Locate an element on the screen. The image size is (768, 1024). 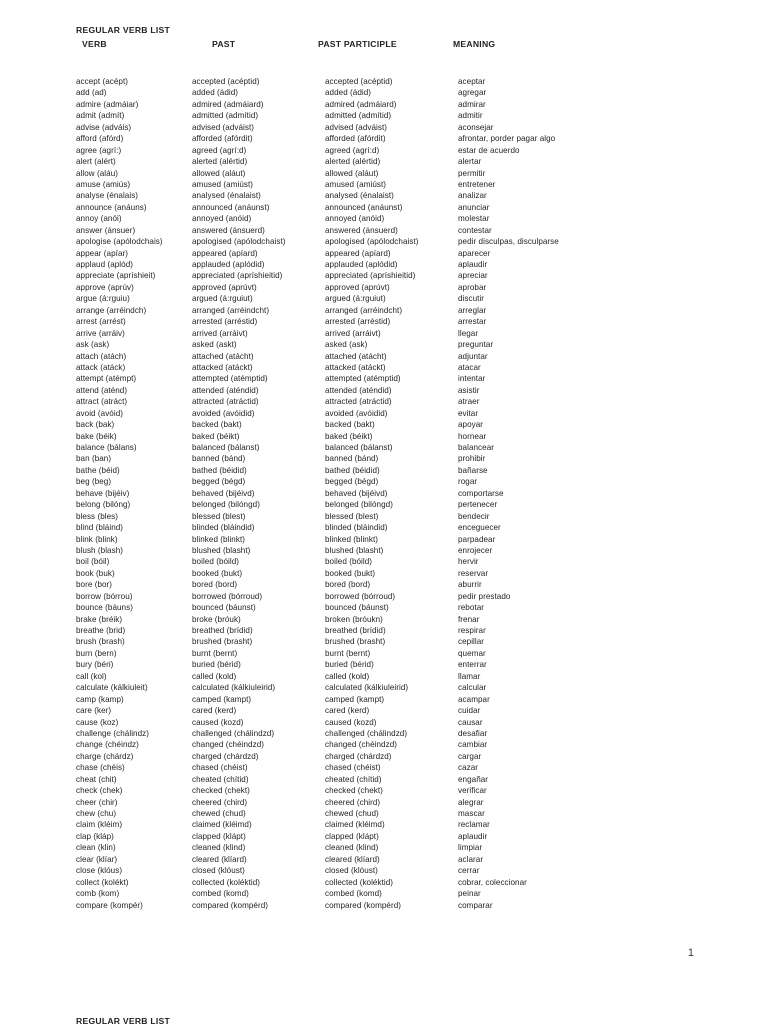
cell-verb: arrange (arréindch) is located at coordinates (111, 310).